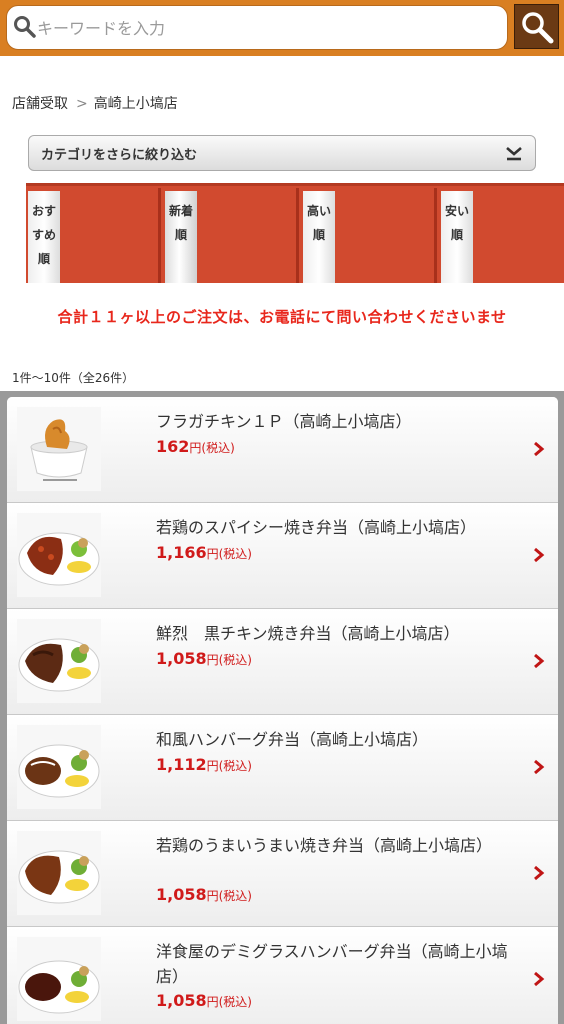  I want to click on breadcrumb: 店舗受取 > 高崎上小塙店, so click(95, 103).